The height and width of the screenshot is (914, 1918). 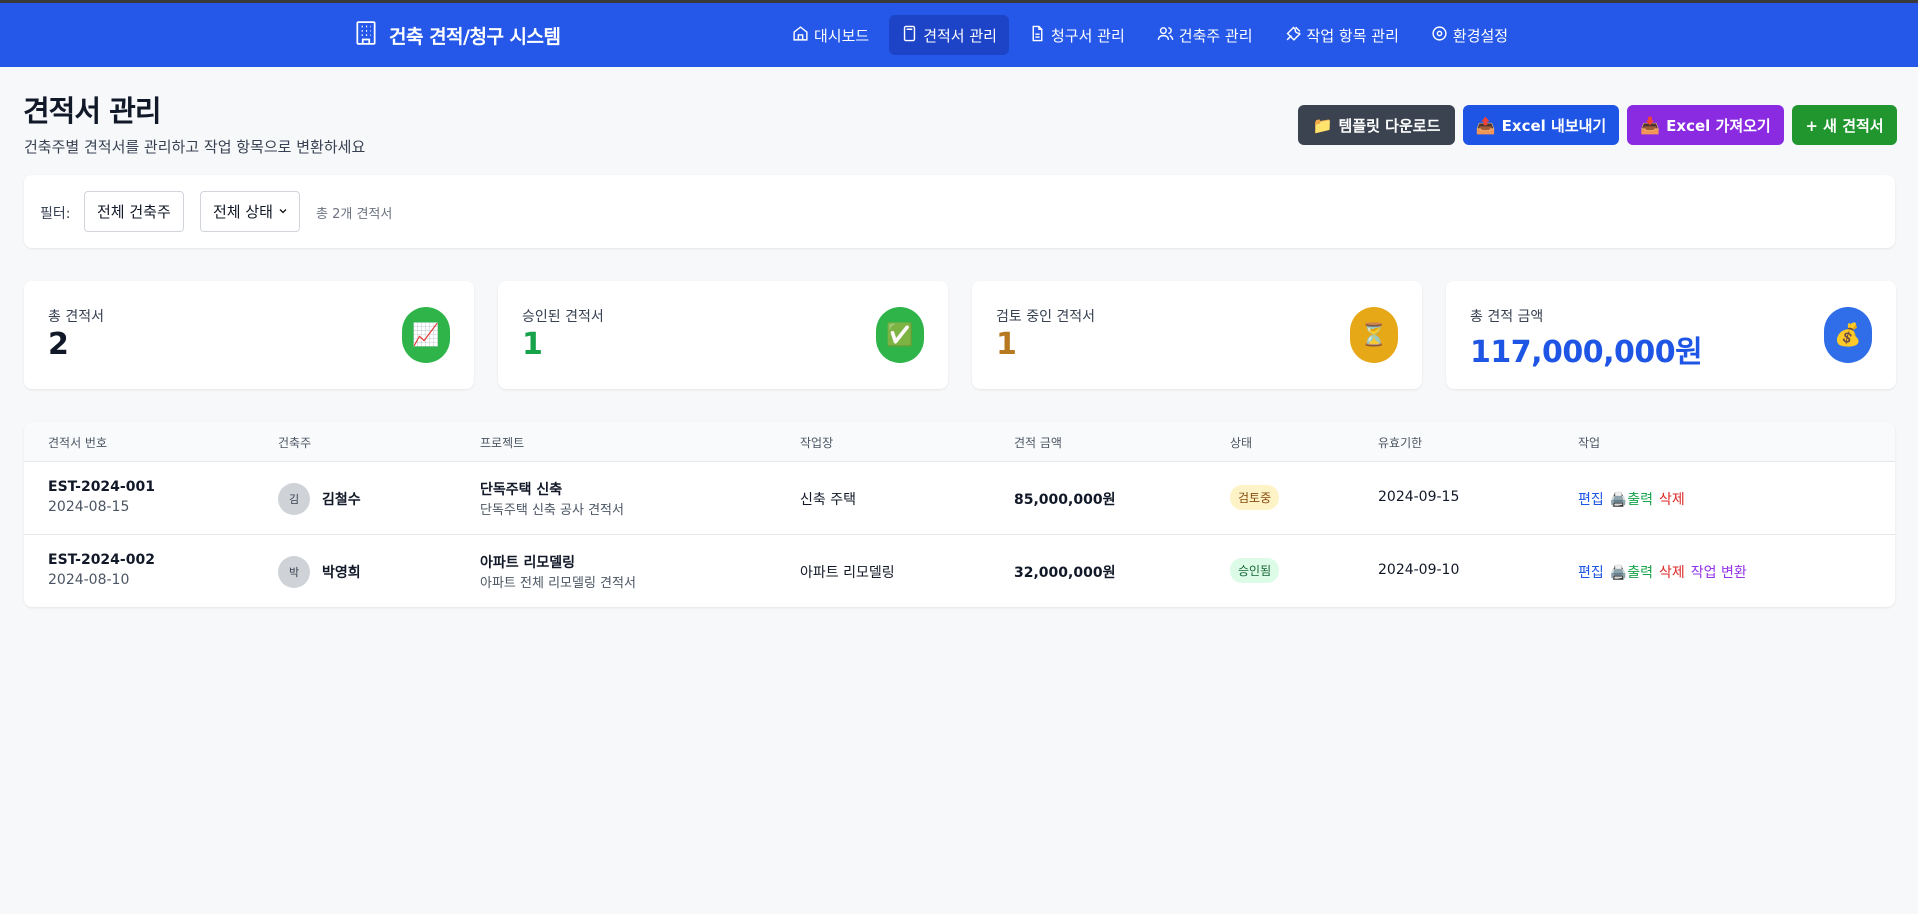 What do you see at coordinates (195, 147) in the screenshot?
I see `page-subtitle: 건축주별 견적서를 관리하고 작업 항목으로 변환하세요` at bounding box center [195, 147].